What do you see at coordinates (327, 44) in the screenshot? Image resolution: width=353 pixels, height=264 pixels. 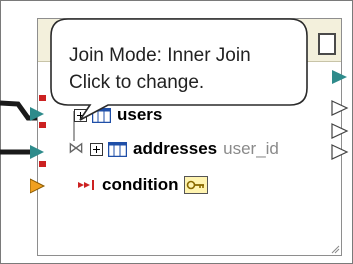 I see `header-toggle-box` at bounding box center [327, 44].